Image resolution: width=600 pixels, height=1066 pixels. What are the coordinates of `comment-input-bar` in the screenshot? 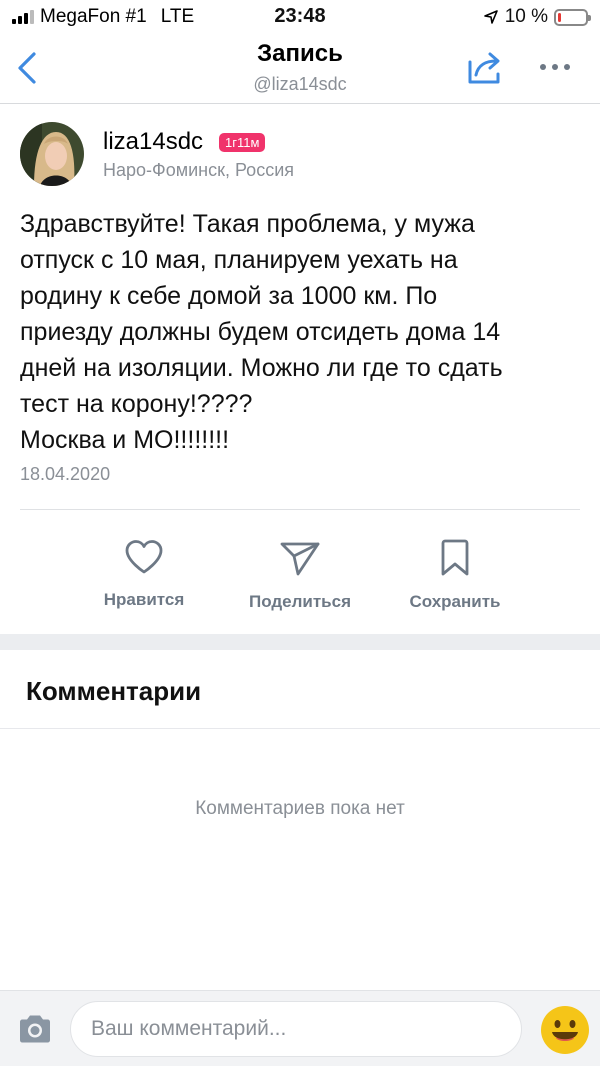 It's located at (300, 1028).